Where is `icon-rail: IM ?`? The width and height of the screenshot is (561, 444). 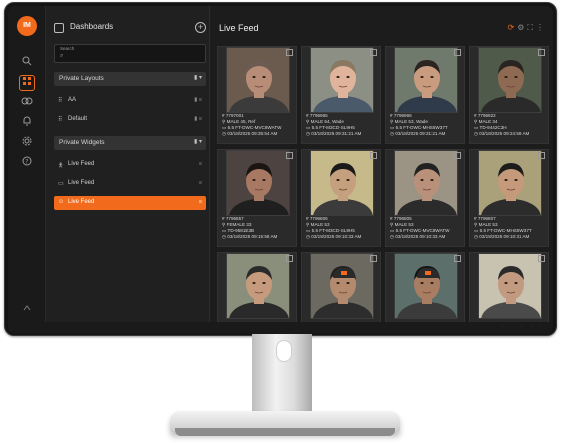
icon-rail: IM ? is located at coordinates (27, 164).